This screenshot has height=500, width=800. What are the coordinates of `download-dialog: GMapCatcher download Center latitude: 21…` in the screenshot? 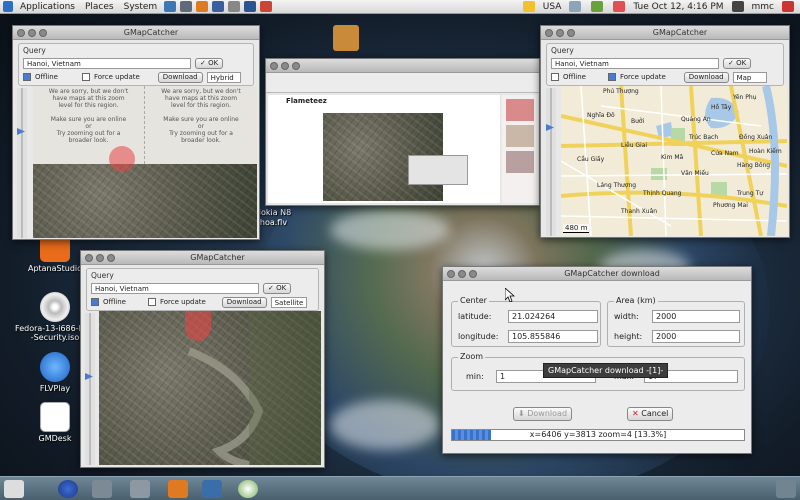 It's located at (597, 360).